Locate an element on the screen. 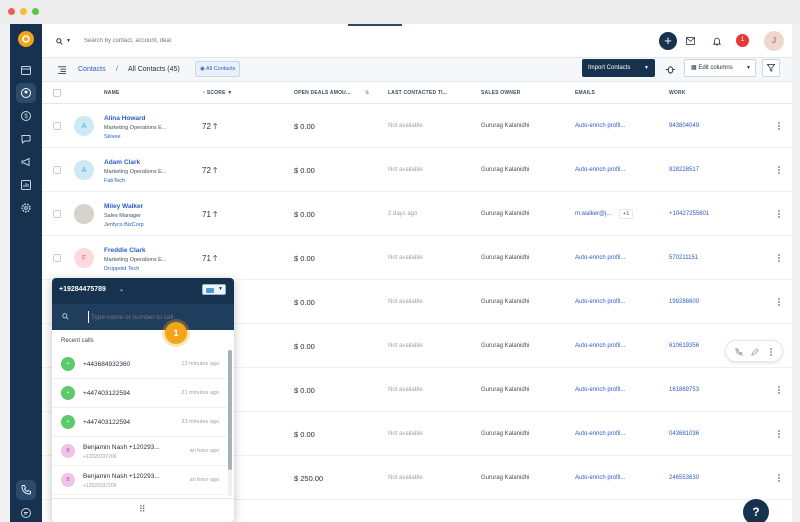 This screenshot has width=800, height=522. maximize-window-dot is located at coordinates (35, 11).